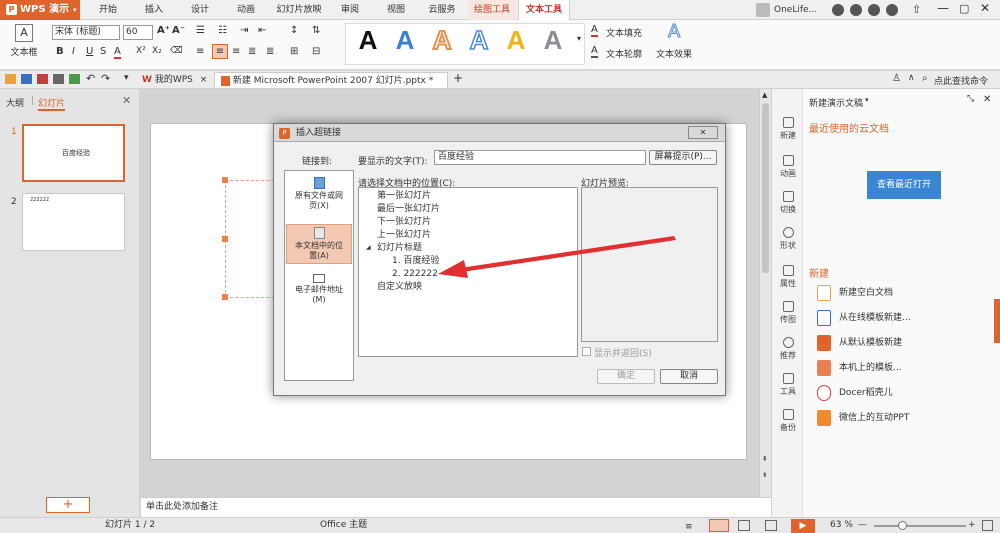 The width and height of the screenshot is (1000, 533). Describe the element at coordinates (689, 376) in the screenshot. I see `cancel-button: 取消` at that location.